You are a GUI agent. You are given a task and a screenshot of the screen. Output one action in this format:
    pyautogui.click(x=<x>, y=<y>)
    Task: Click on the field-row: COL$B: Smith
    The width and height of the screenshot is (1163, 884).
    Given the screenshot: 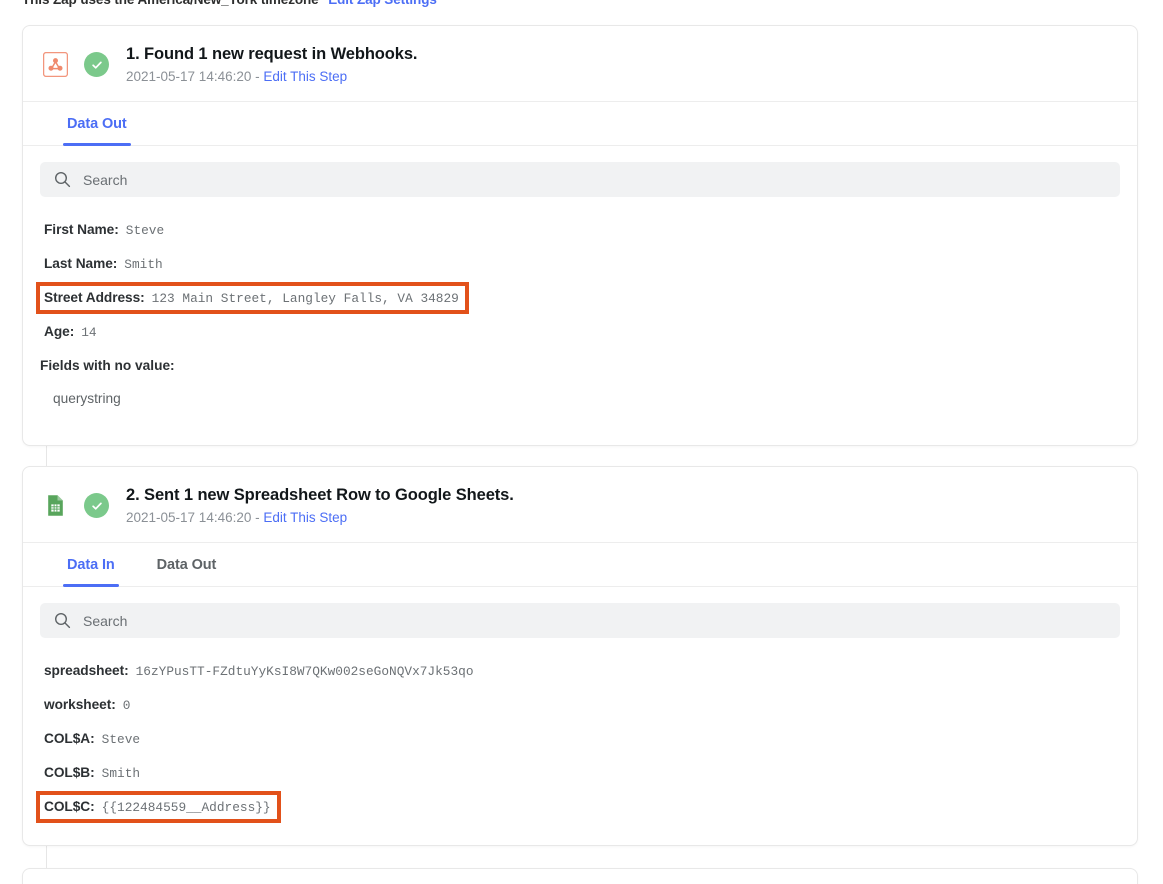 What is the action you would take?
    pyautogui.click(x=580, y=773)
    